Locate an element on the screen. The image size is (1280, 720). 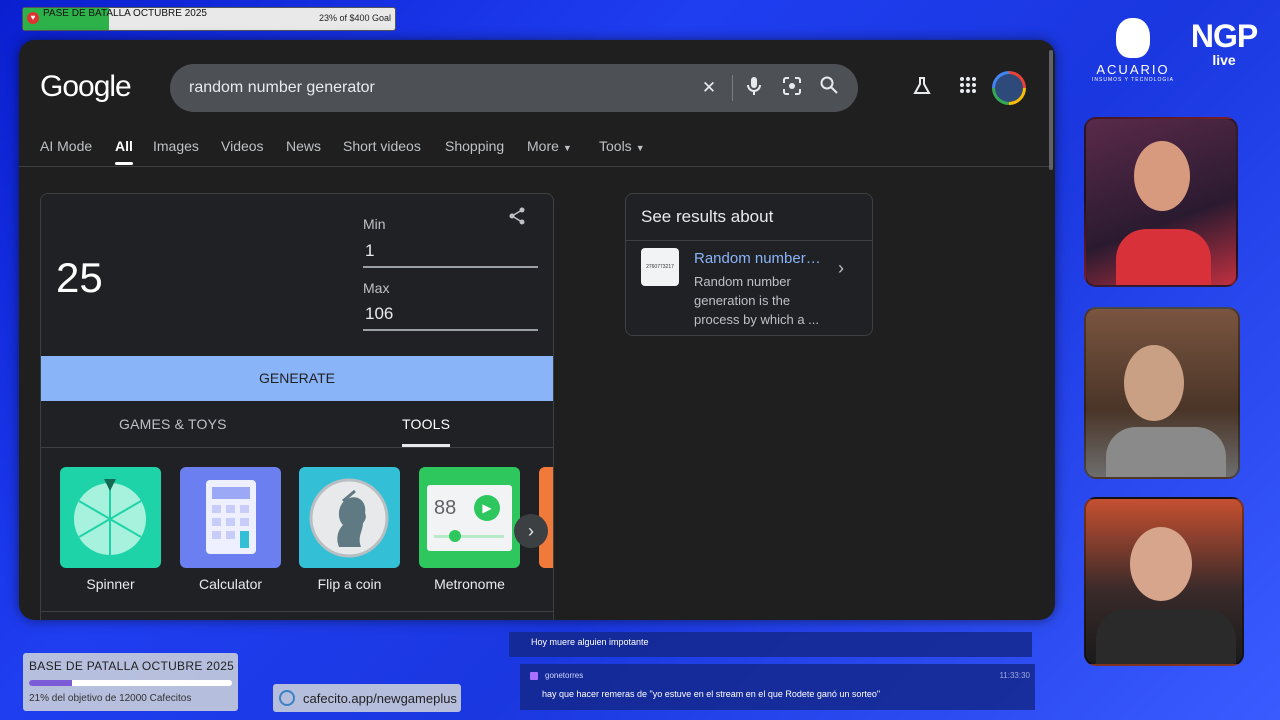
goal-bottom-title: BASE DE PATALLA OCTUBRE 2025 is located at coordinates (132, 666).